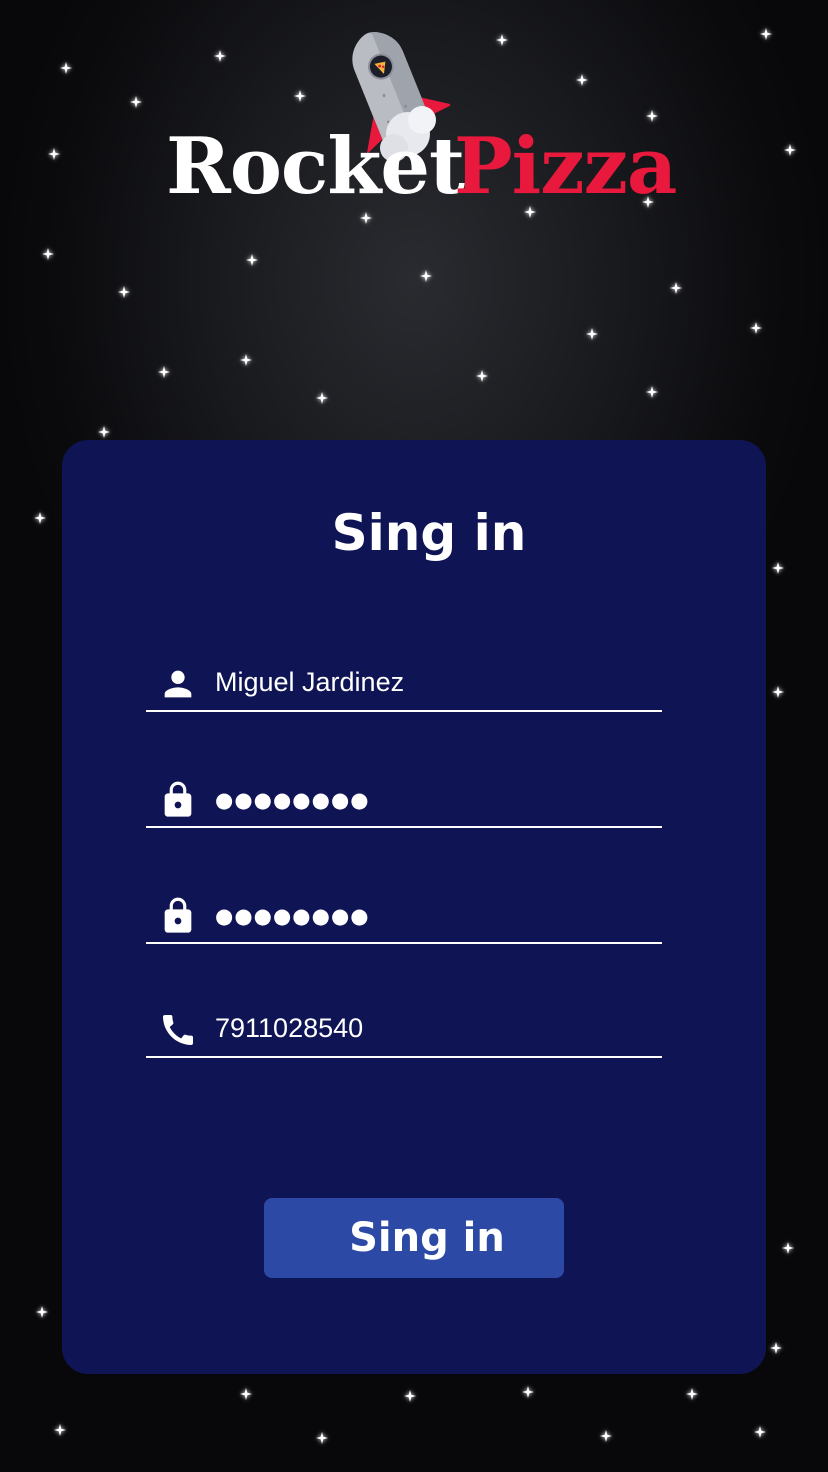  Describe the element at coordinates (414, 1238) in the screenshot. I see `sign-in-button: Sing in` at that location.